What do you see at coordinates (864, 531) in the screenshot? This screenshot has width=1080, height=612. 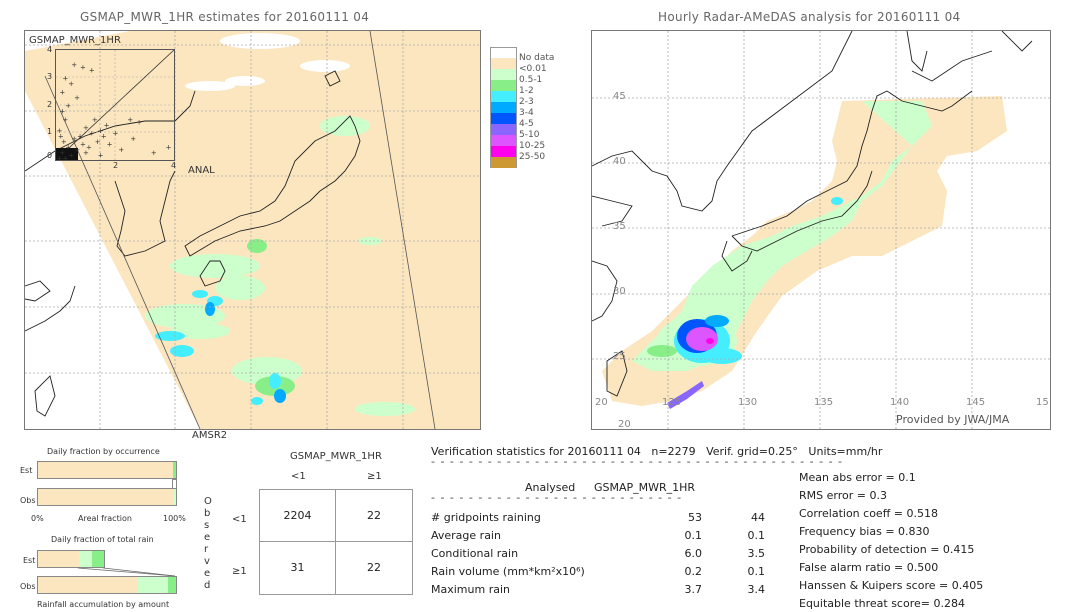 I see `score-line: Frequency bias = 0.830` at bounding box center [864, 531].